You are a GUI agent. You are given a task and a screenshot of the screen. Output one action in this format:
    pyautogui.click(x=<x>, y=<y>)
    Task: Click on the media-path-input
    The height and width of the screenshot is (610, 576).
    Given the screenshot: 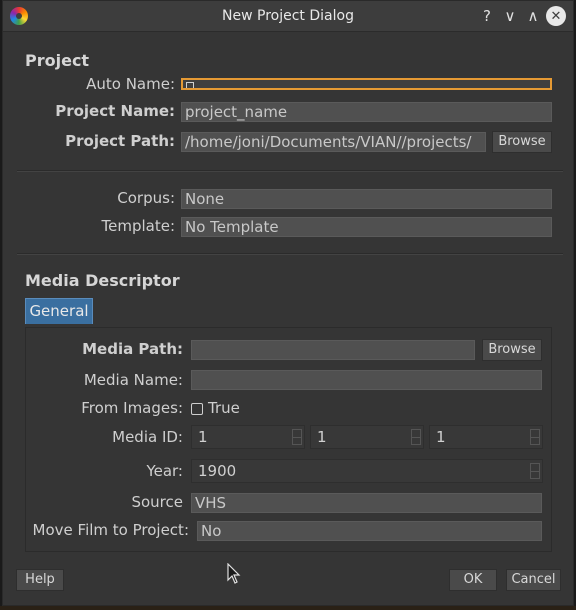 What is the action you would take?
    pyautogui.click(x=333, y=350)
    